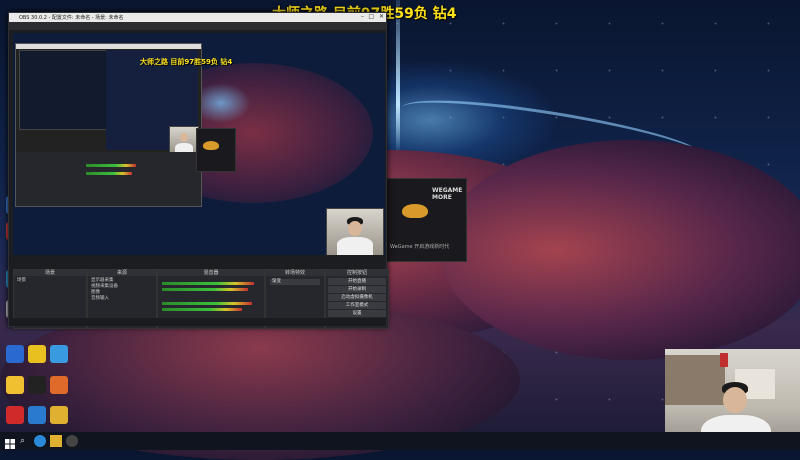 This screenshot has width=800, height=460. I want to click on webcam-figure, so click(724, 360).